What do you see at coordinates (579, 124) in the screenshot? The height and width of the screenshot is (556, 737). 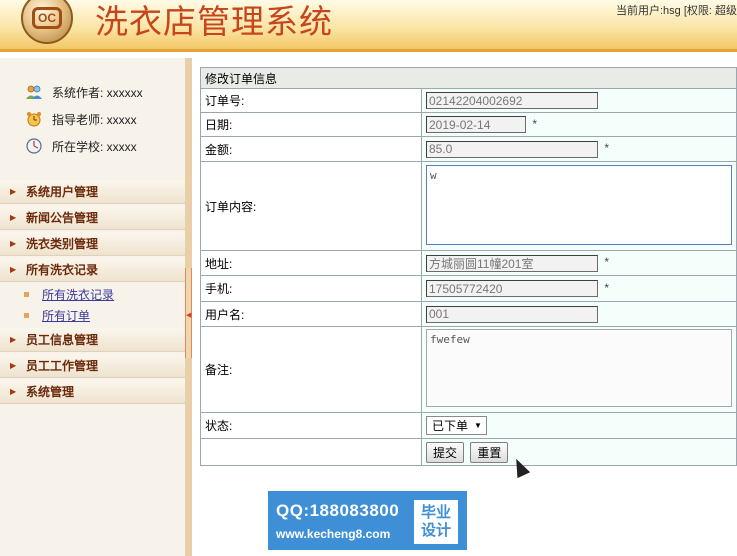 I see `date-cell: *` at bounding box center [579, 124].